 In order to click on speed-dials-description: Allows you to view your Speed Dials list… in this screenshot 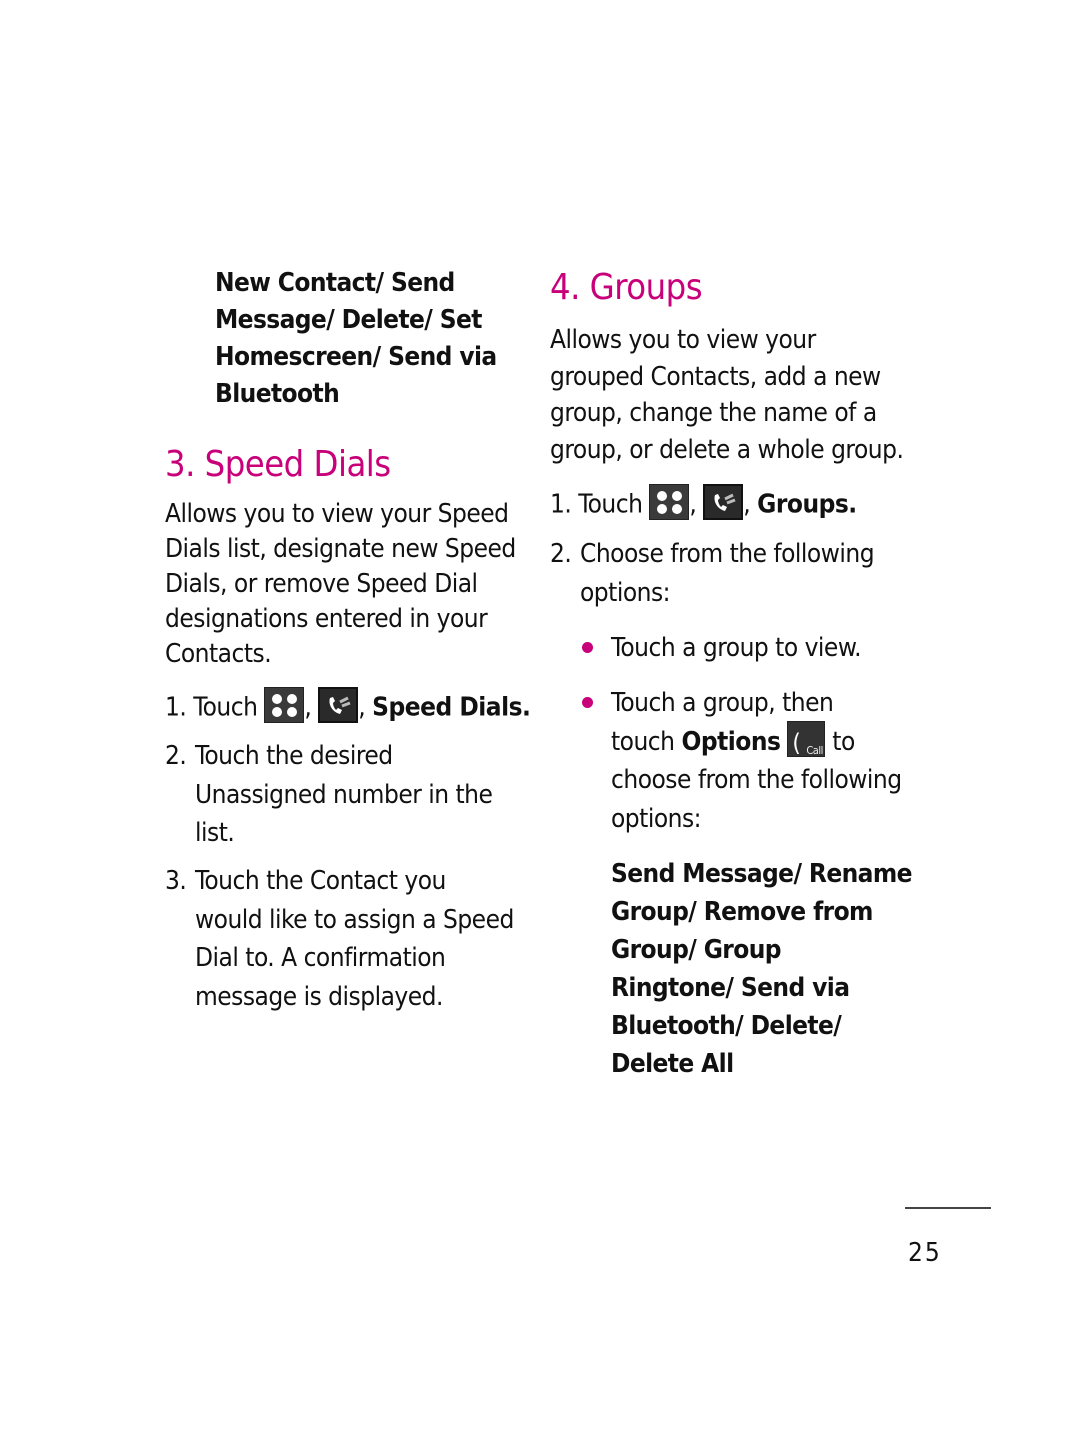, I will do `click(340, 584)`.